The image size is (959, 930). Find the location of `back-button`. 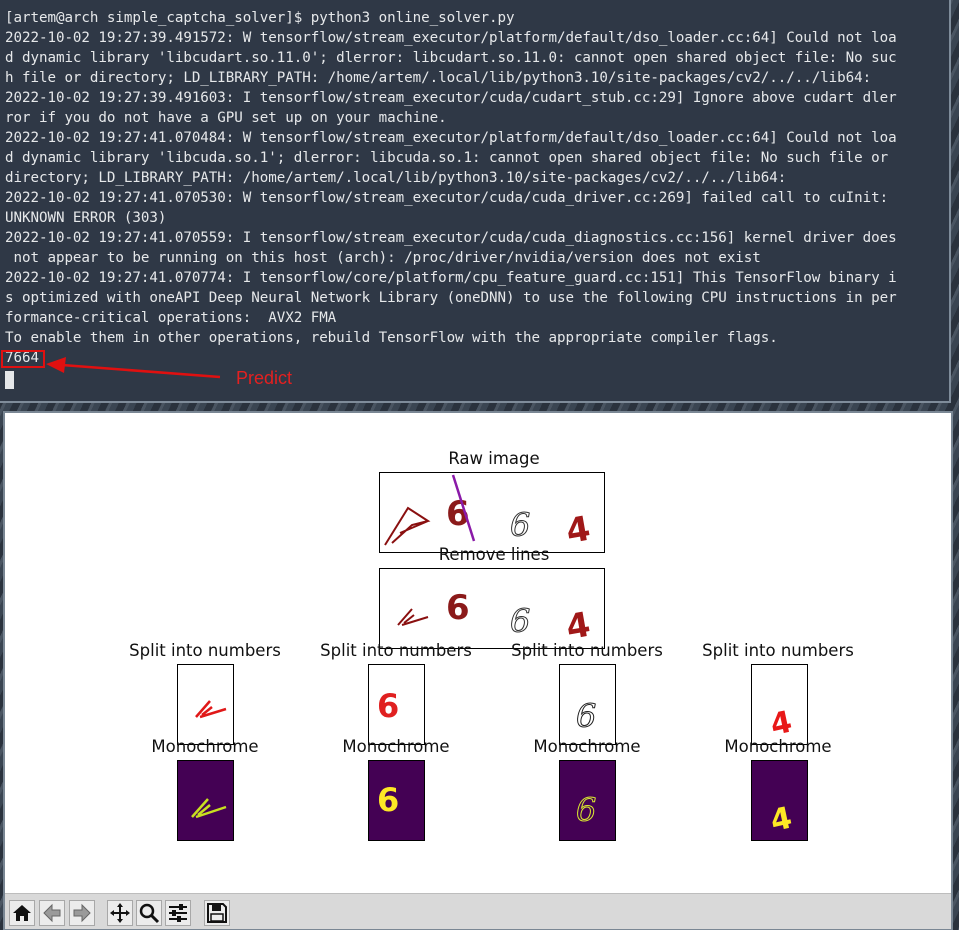

back-button is located at coordinates (52, 913).